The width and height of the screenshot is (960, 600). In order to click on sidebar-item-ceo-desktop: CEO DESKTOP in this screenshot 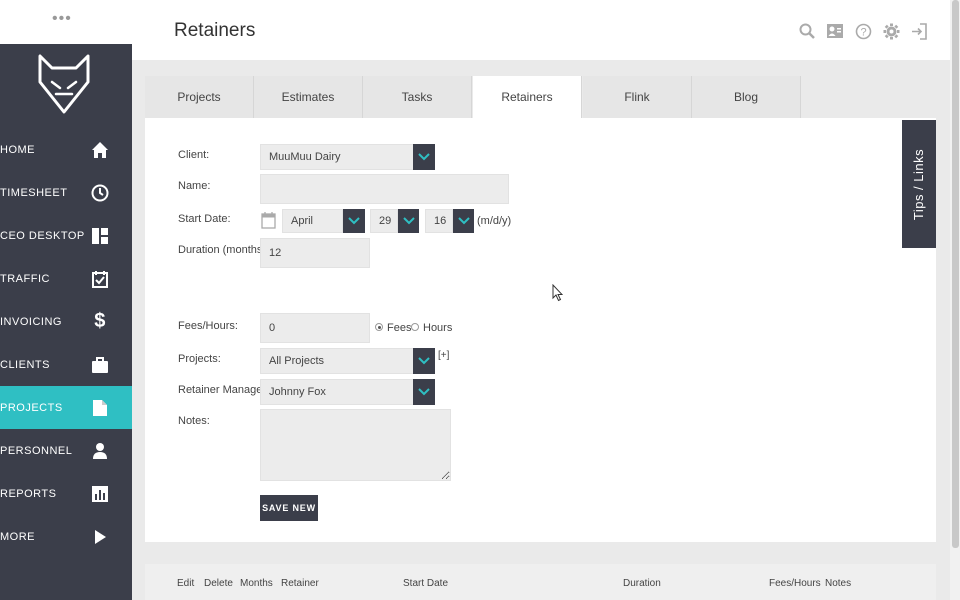, I will do `click(66, 235)`.